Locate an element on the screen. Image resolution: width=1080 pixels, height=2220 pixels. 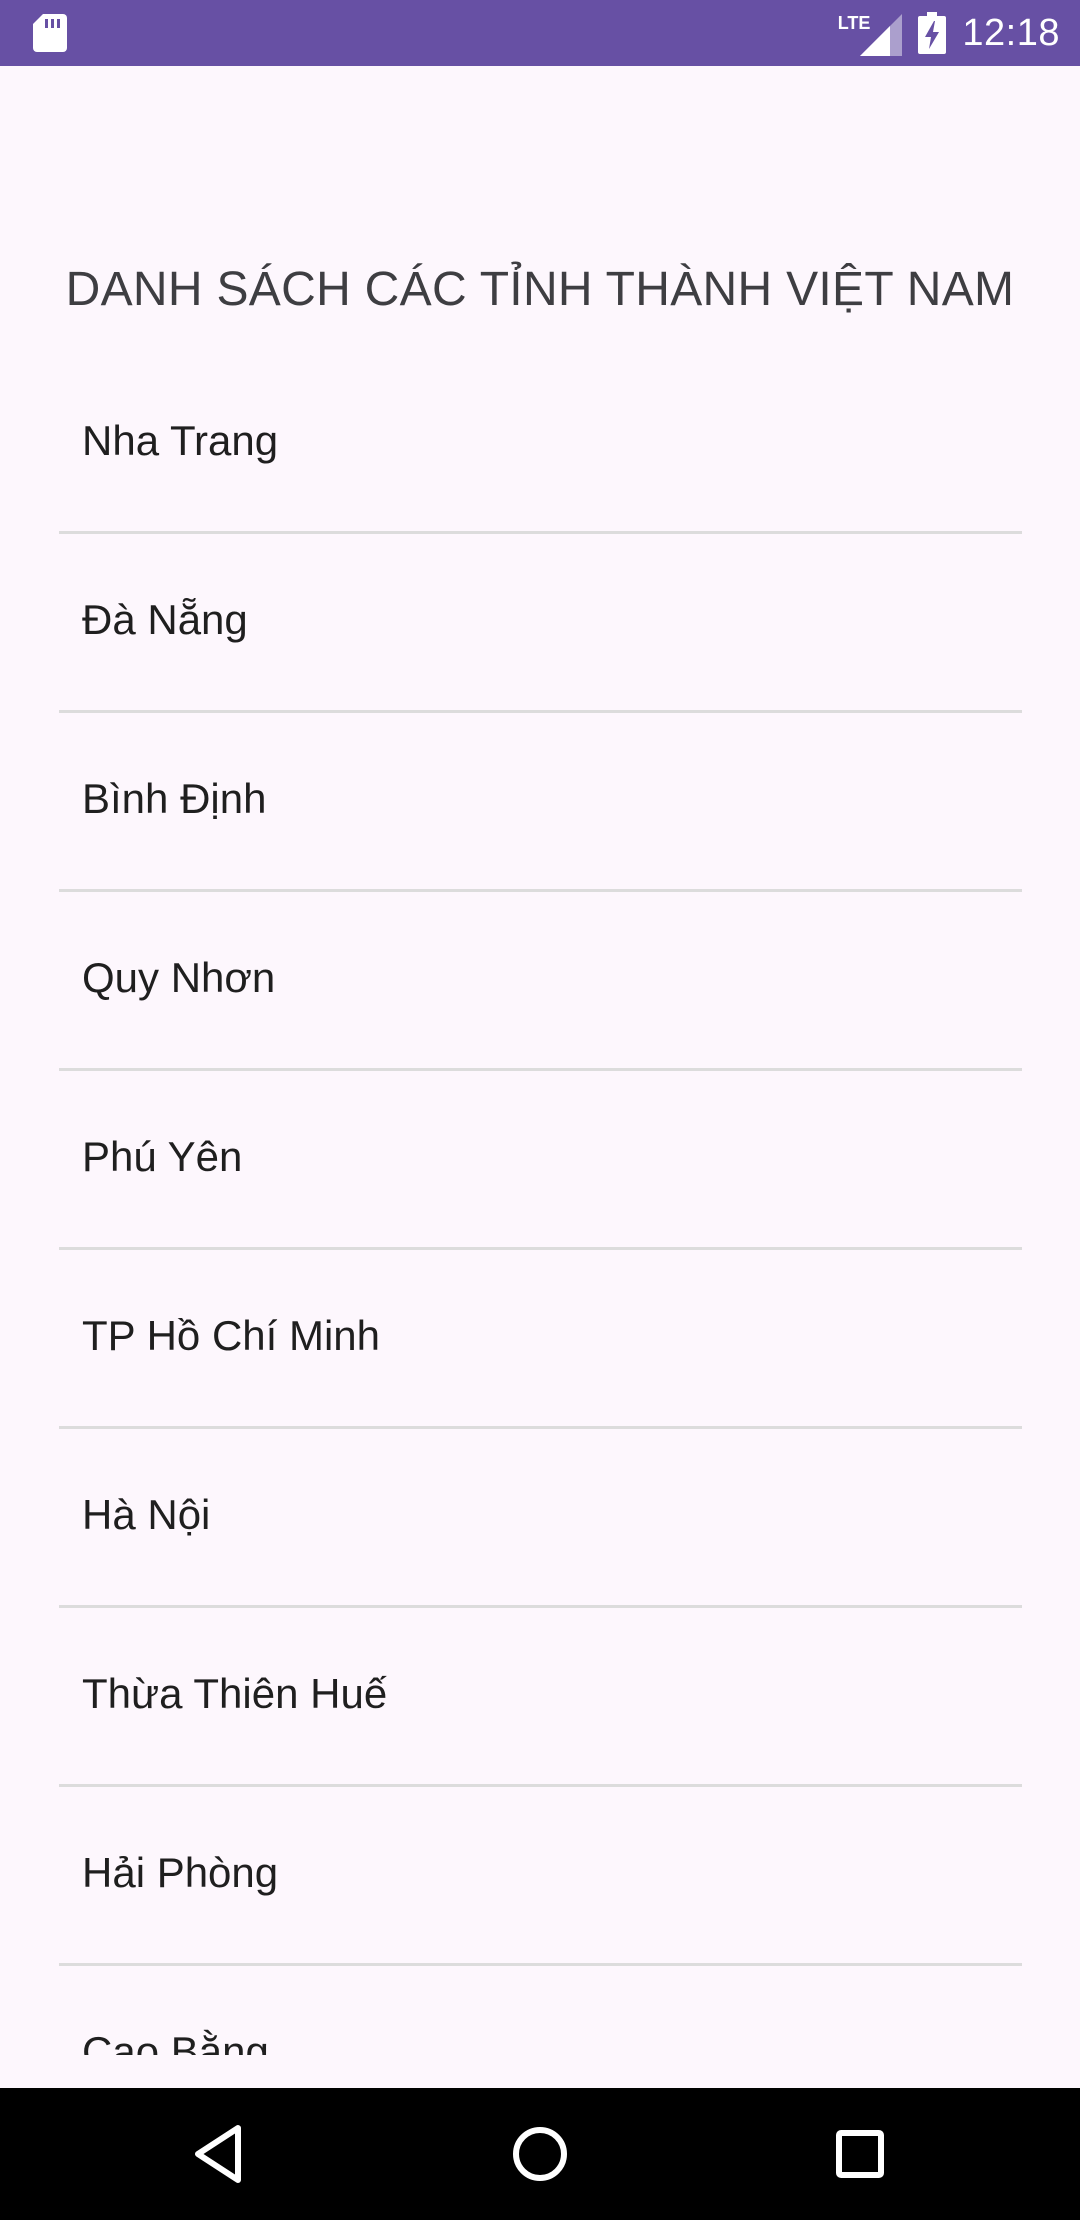
navigation-bar is located at coordinates (540, 2154).